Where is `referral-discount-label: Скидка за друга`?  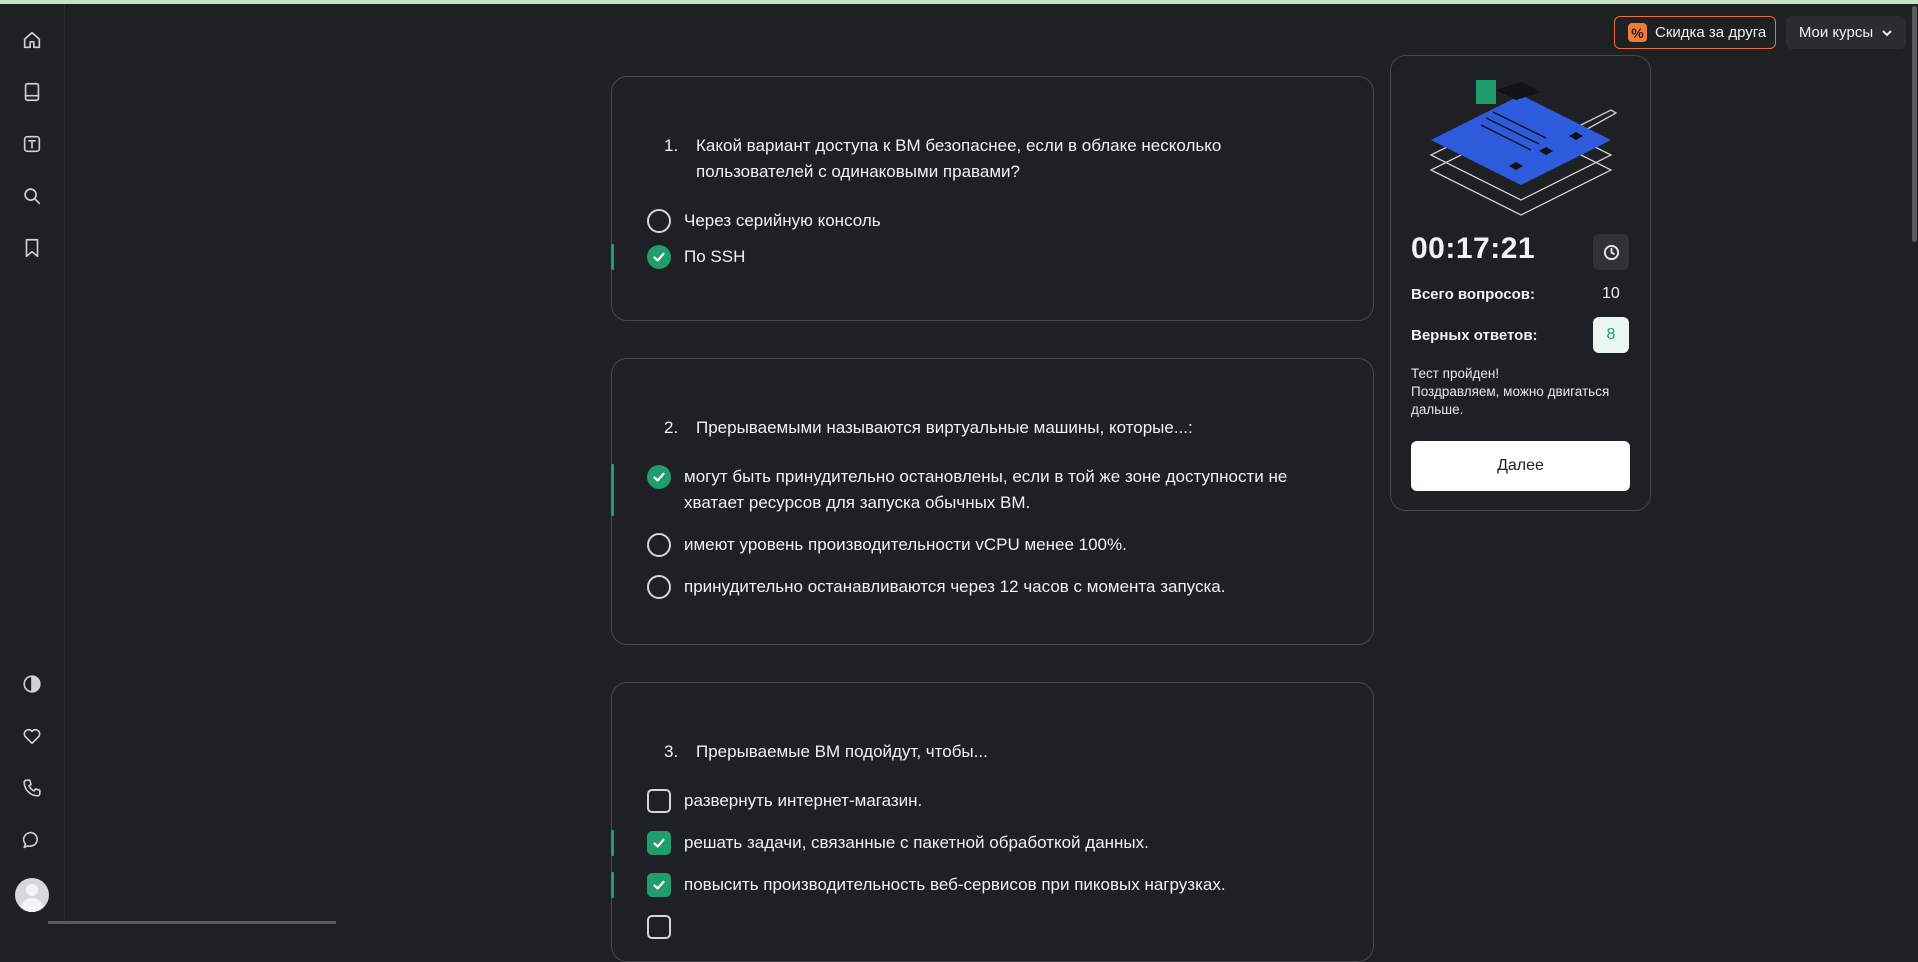
referral-discount-label: Скидка за друга is located at coordinates (1711, 32).